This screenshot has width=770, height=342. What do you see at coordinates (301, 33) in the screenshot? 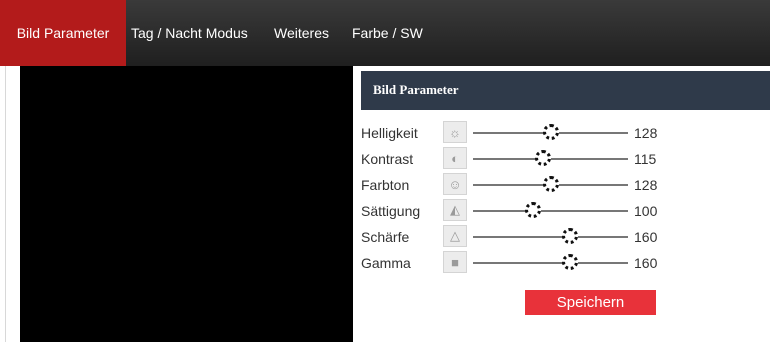
I see `tab-weiteres: Weiteres` at bounding box center [301, 33].